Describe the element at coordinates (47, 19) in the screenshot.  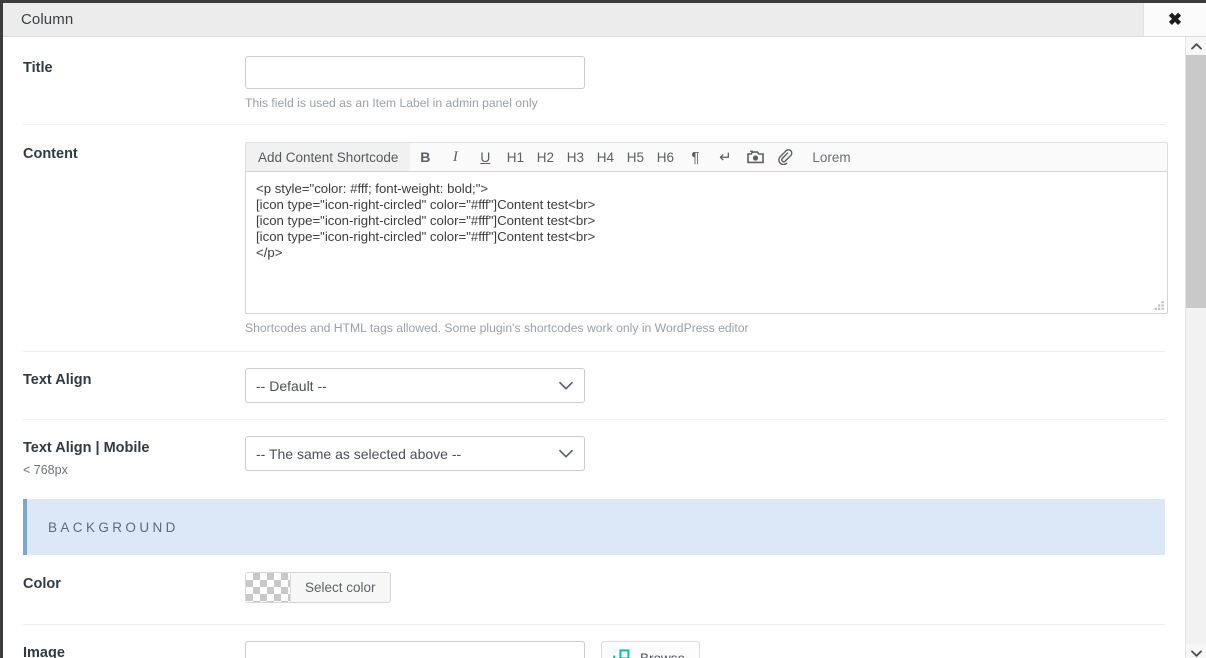
I see `modal-title: Column` at that location.